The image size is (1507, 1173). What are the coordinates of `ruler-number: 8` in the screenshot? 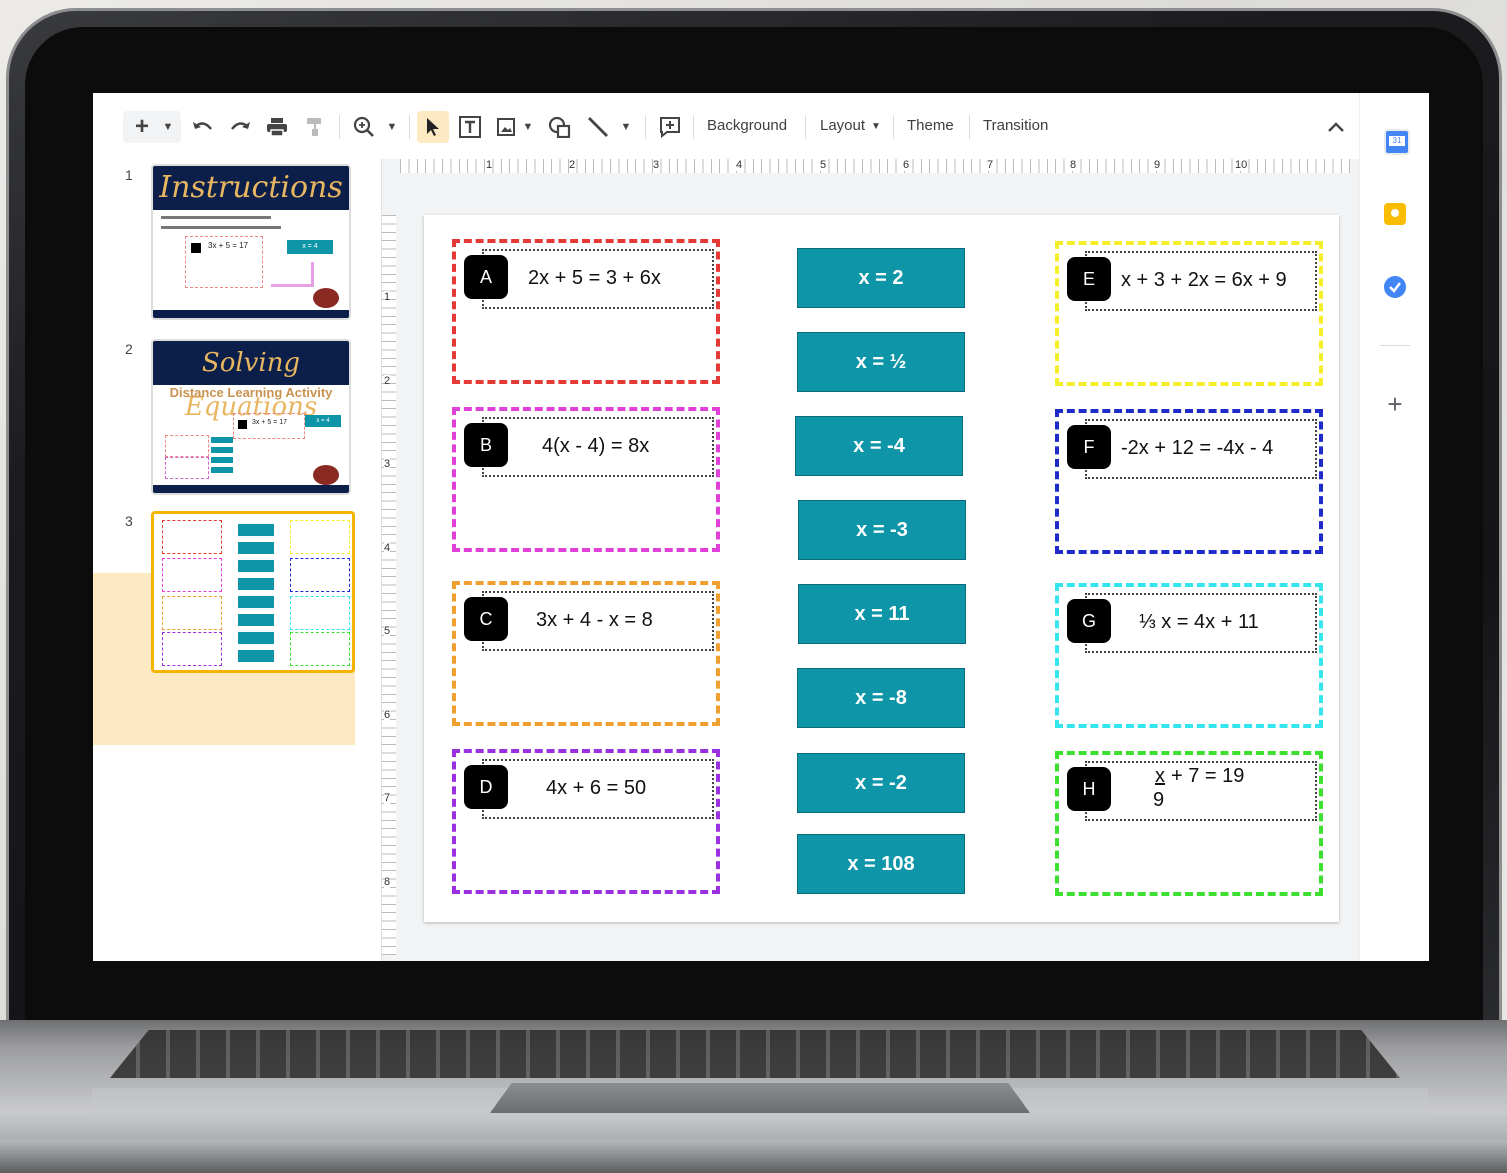 It's located at (387, 882).